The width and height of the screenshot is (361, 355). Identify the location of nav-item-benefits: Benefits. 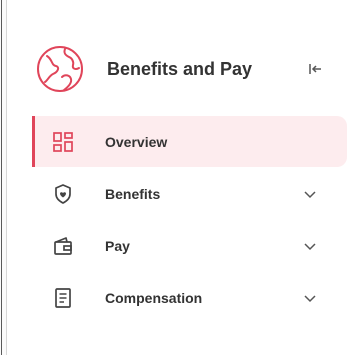
(189, 193).